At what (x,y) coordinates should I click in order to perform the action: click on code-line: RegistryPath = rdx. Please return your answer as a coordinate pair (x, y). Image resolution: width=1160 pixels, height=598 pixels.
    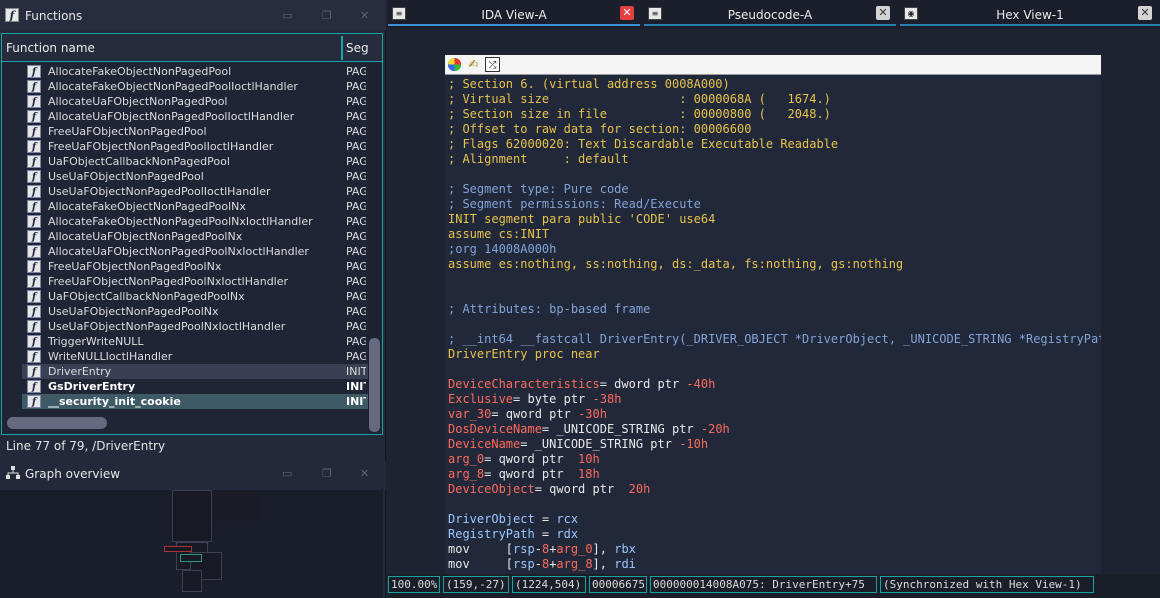
    Looking at the image, I should click on (774, 534).